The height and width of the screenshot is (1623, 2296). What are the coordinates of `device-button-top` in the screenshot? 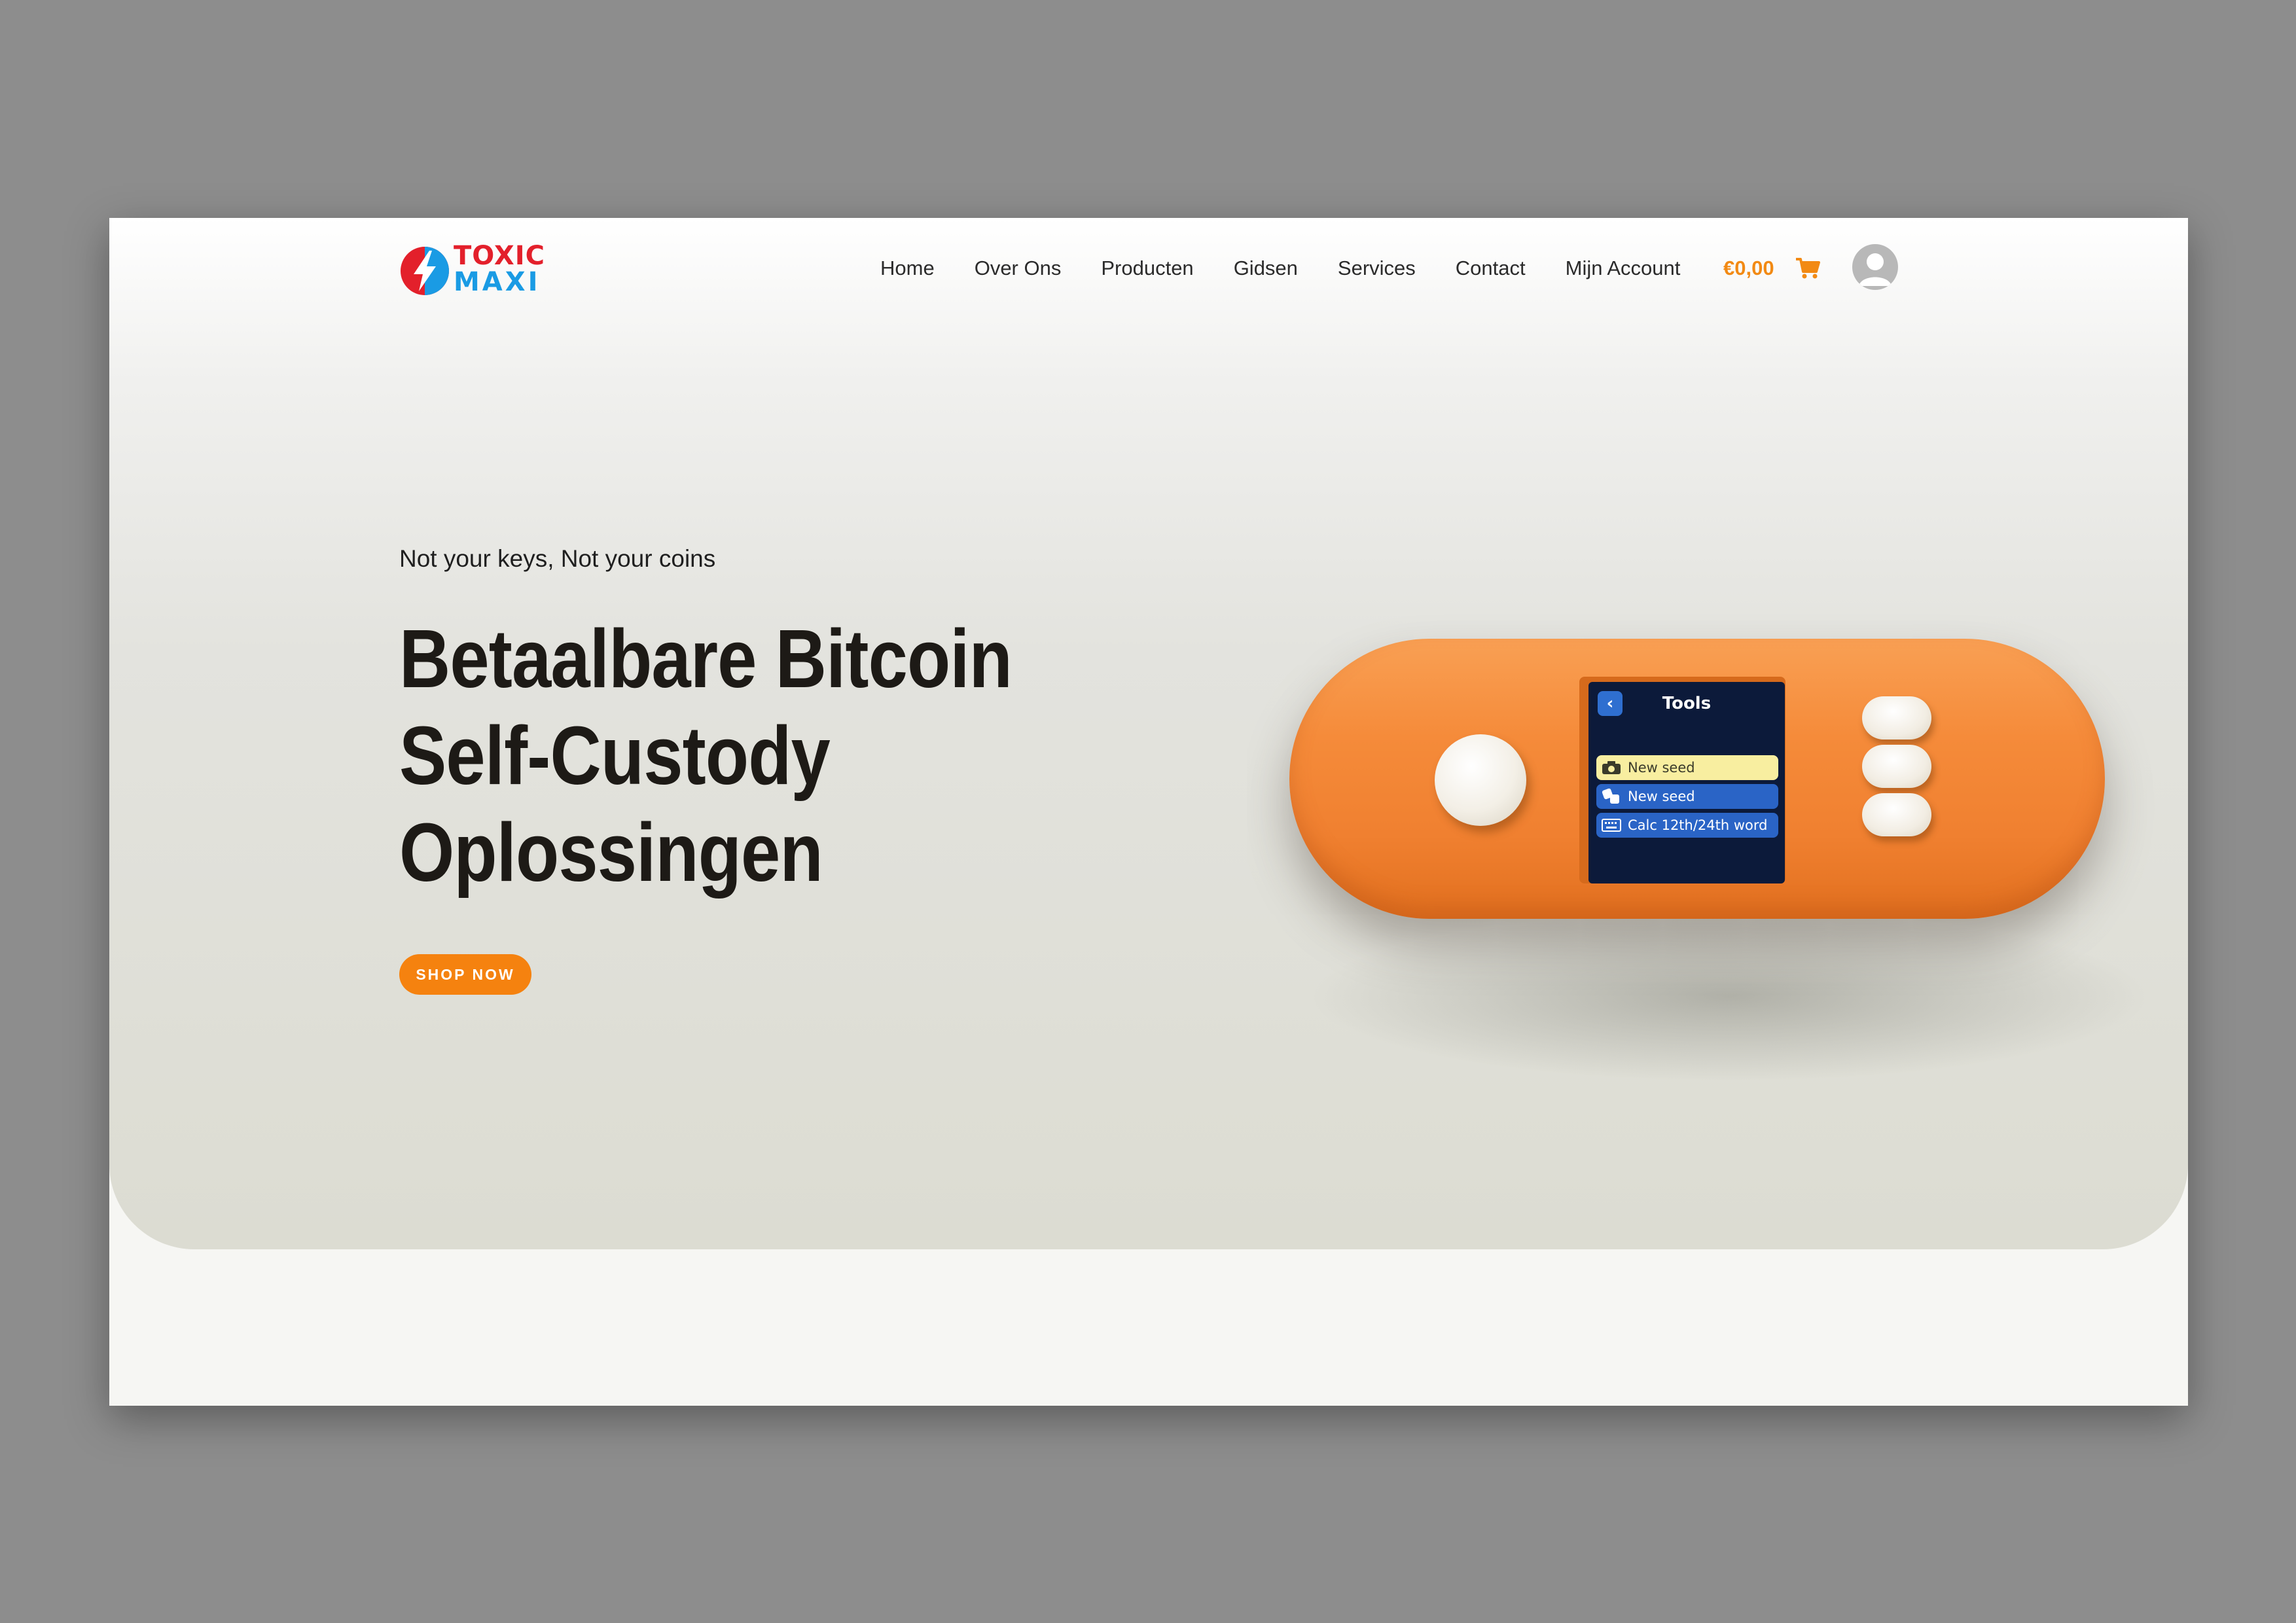 It's located at (1896, 718).